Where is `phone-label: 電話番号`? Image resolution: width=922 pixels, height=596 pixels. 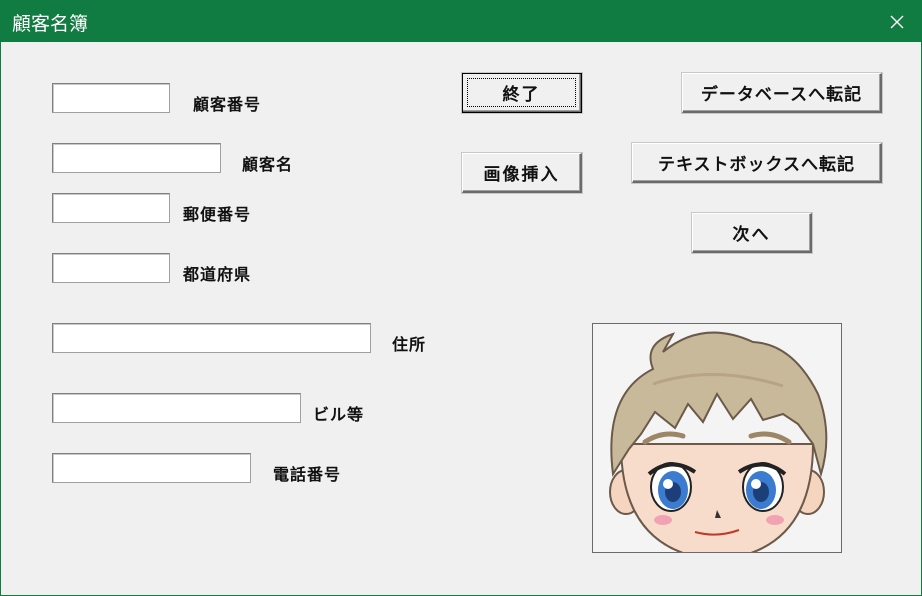 phone-label: 電話番号 is located at coordinates (307, 474).